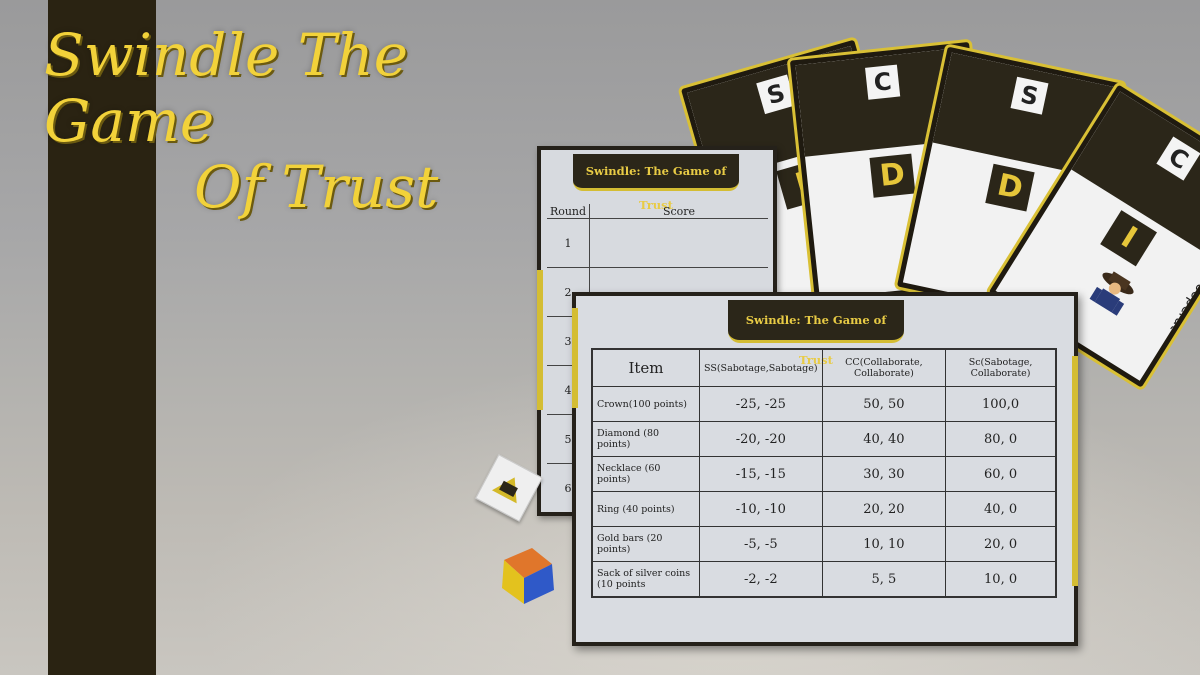  Describe the element at coordinates (645, 474) in the screenshot. I see `item-name: Necklace (60 points)` at that location.